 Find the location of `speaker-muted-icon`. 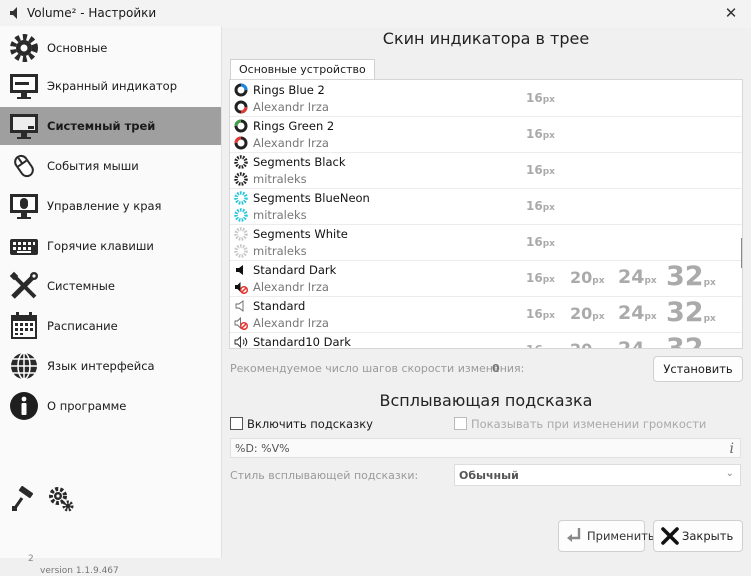

speaker-muted-icon is located at coordinates (241, 323).